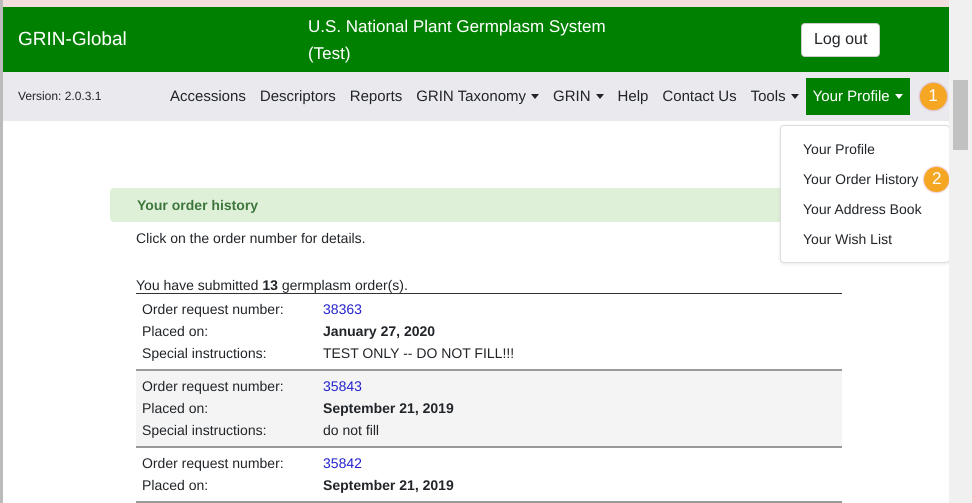 This screenshot has height=503, width=972. Describe the element at coordinates (457, 27) in the screenshot. I see `site-title: U.S. National Plant Germplasm System` at that location.